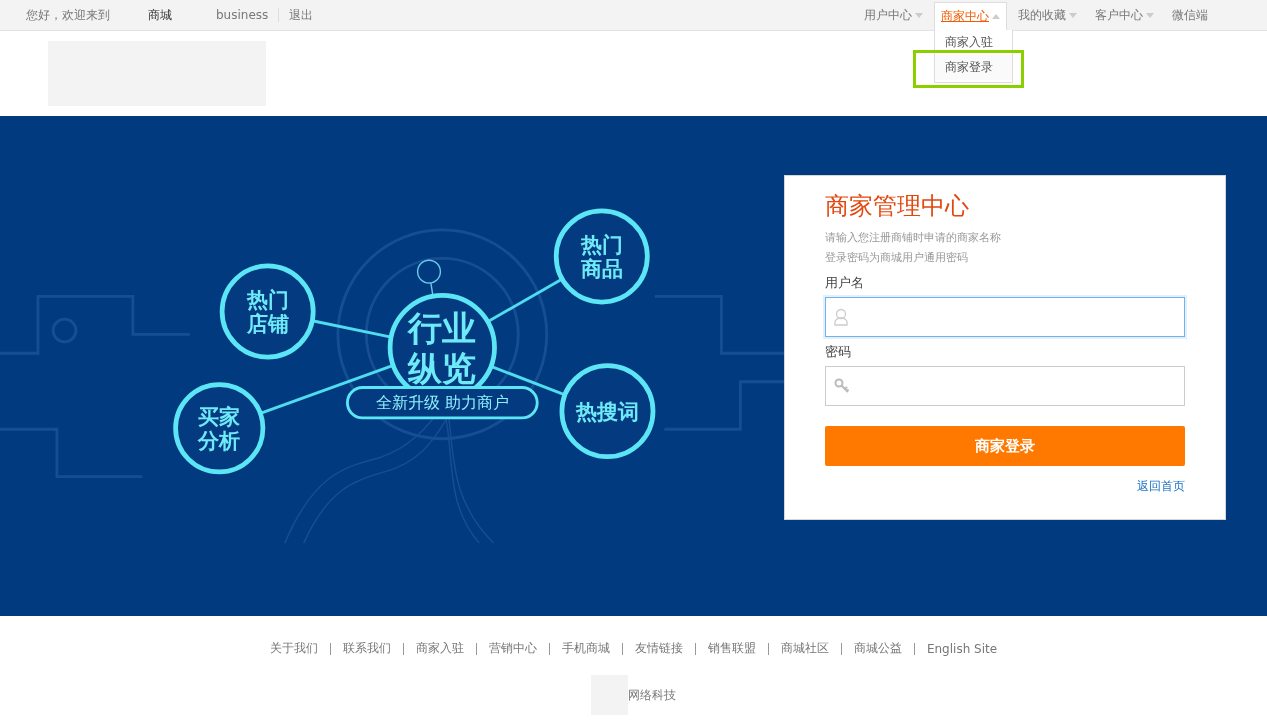  What do you see at coordinates (293, 648) in the screenshot?
I see `footer-link: 关于我们` at bounding box center [293, 648].